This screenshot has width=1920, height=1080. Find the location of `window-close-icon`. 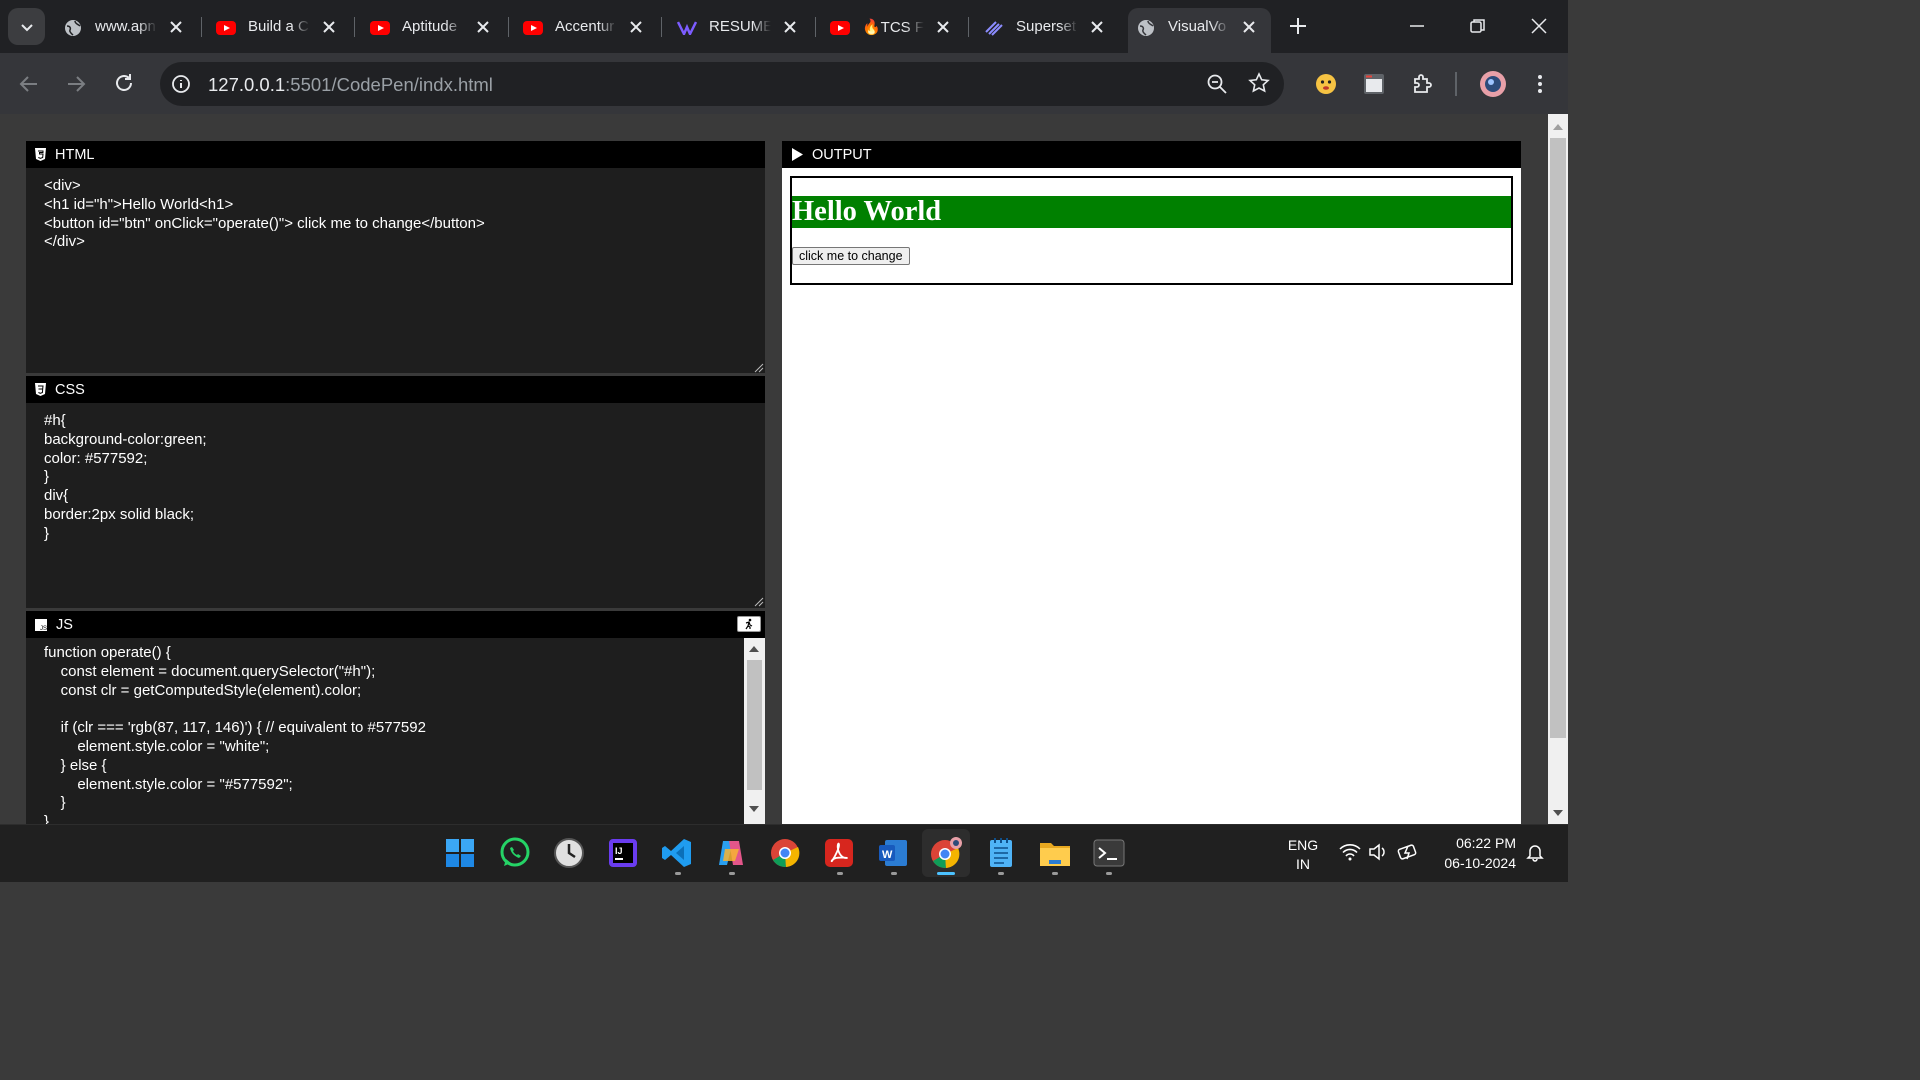

window-close-icon is located at coordinates (1539, 26).